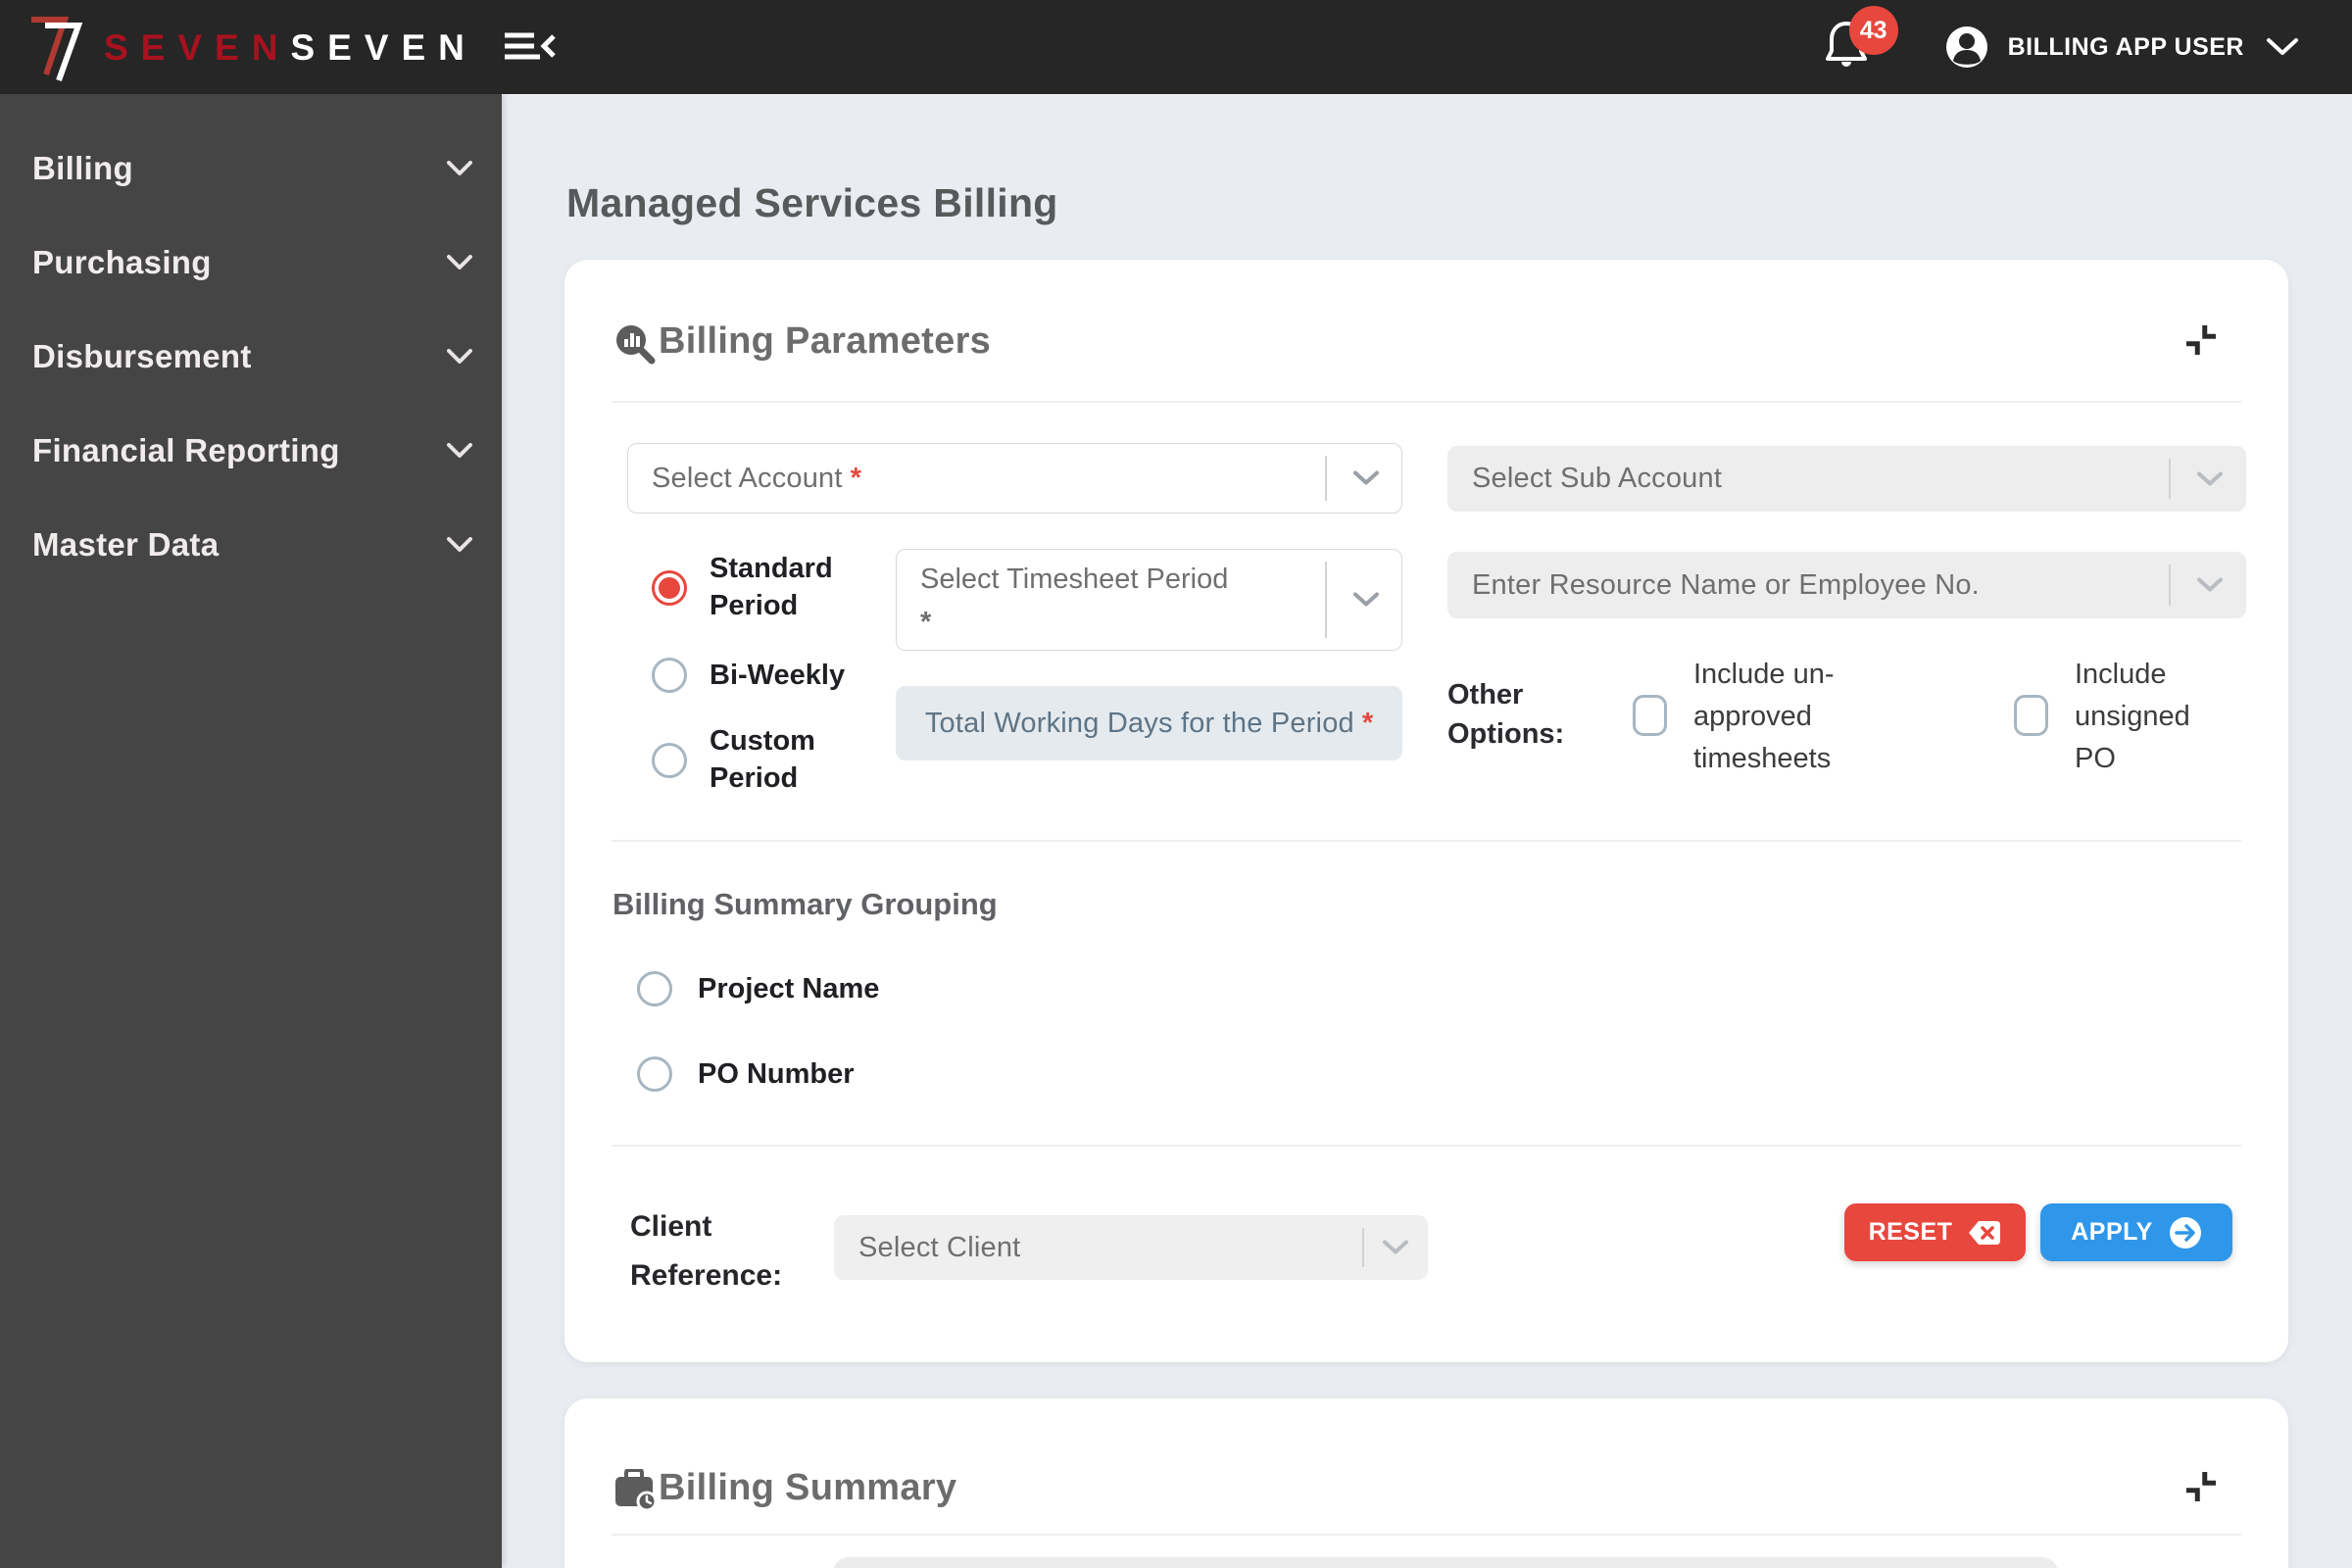 The height and width of the screenshot is (1568, 2352). What do you see at coordinates (636, 345) in the screenshot?
I see `search-analytics-icon` at bounding box center [636, 345].